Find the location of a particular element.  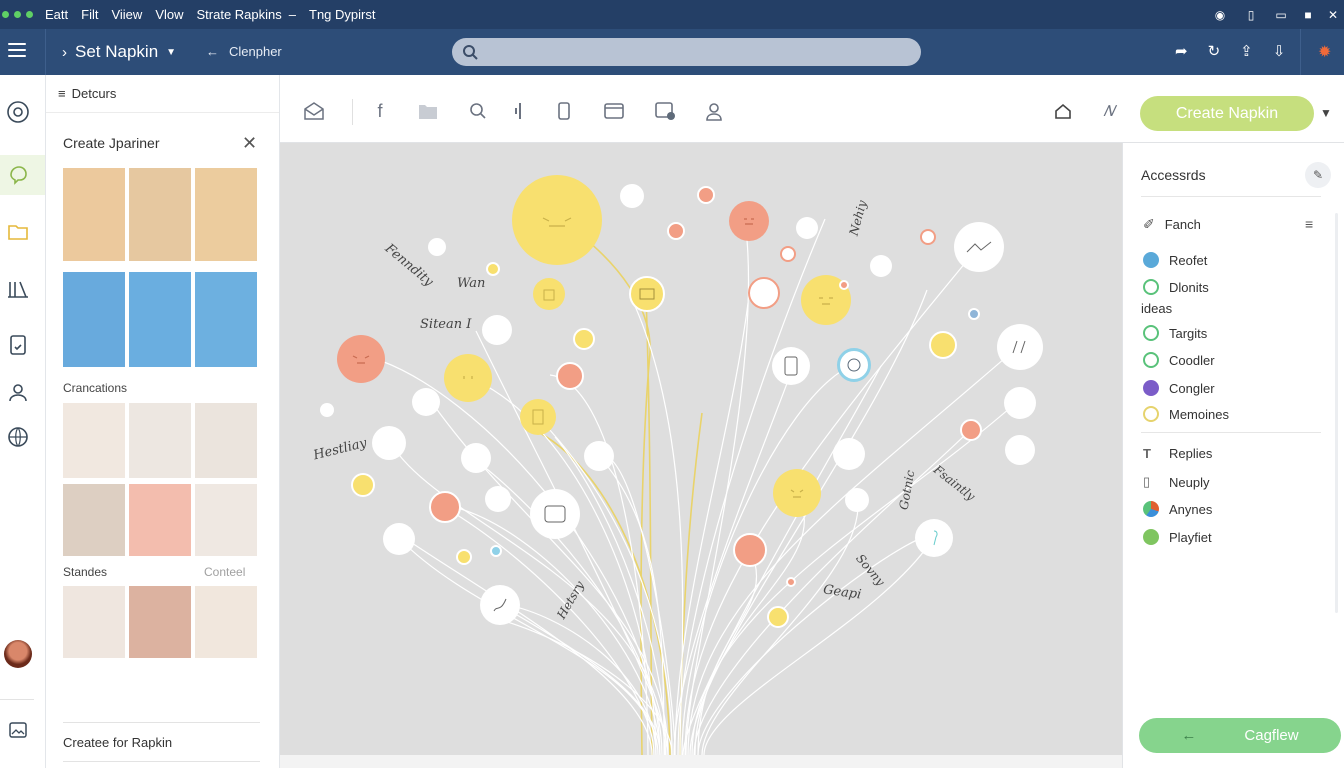

list-item: Playfiet is located at coordinates (1177, 537).